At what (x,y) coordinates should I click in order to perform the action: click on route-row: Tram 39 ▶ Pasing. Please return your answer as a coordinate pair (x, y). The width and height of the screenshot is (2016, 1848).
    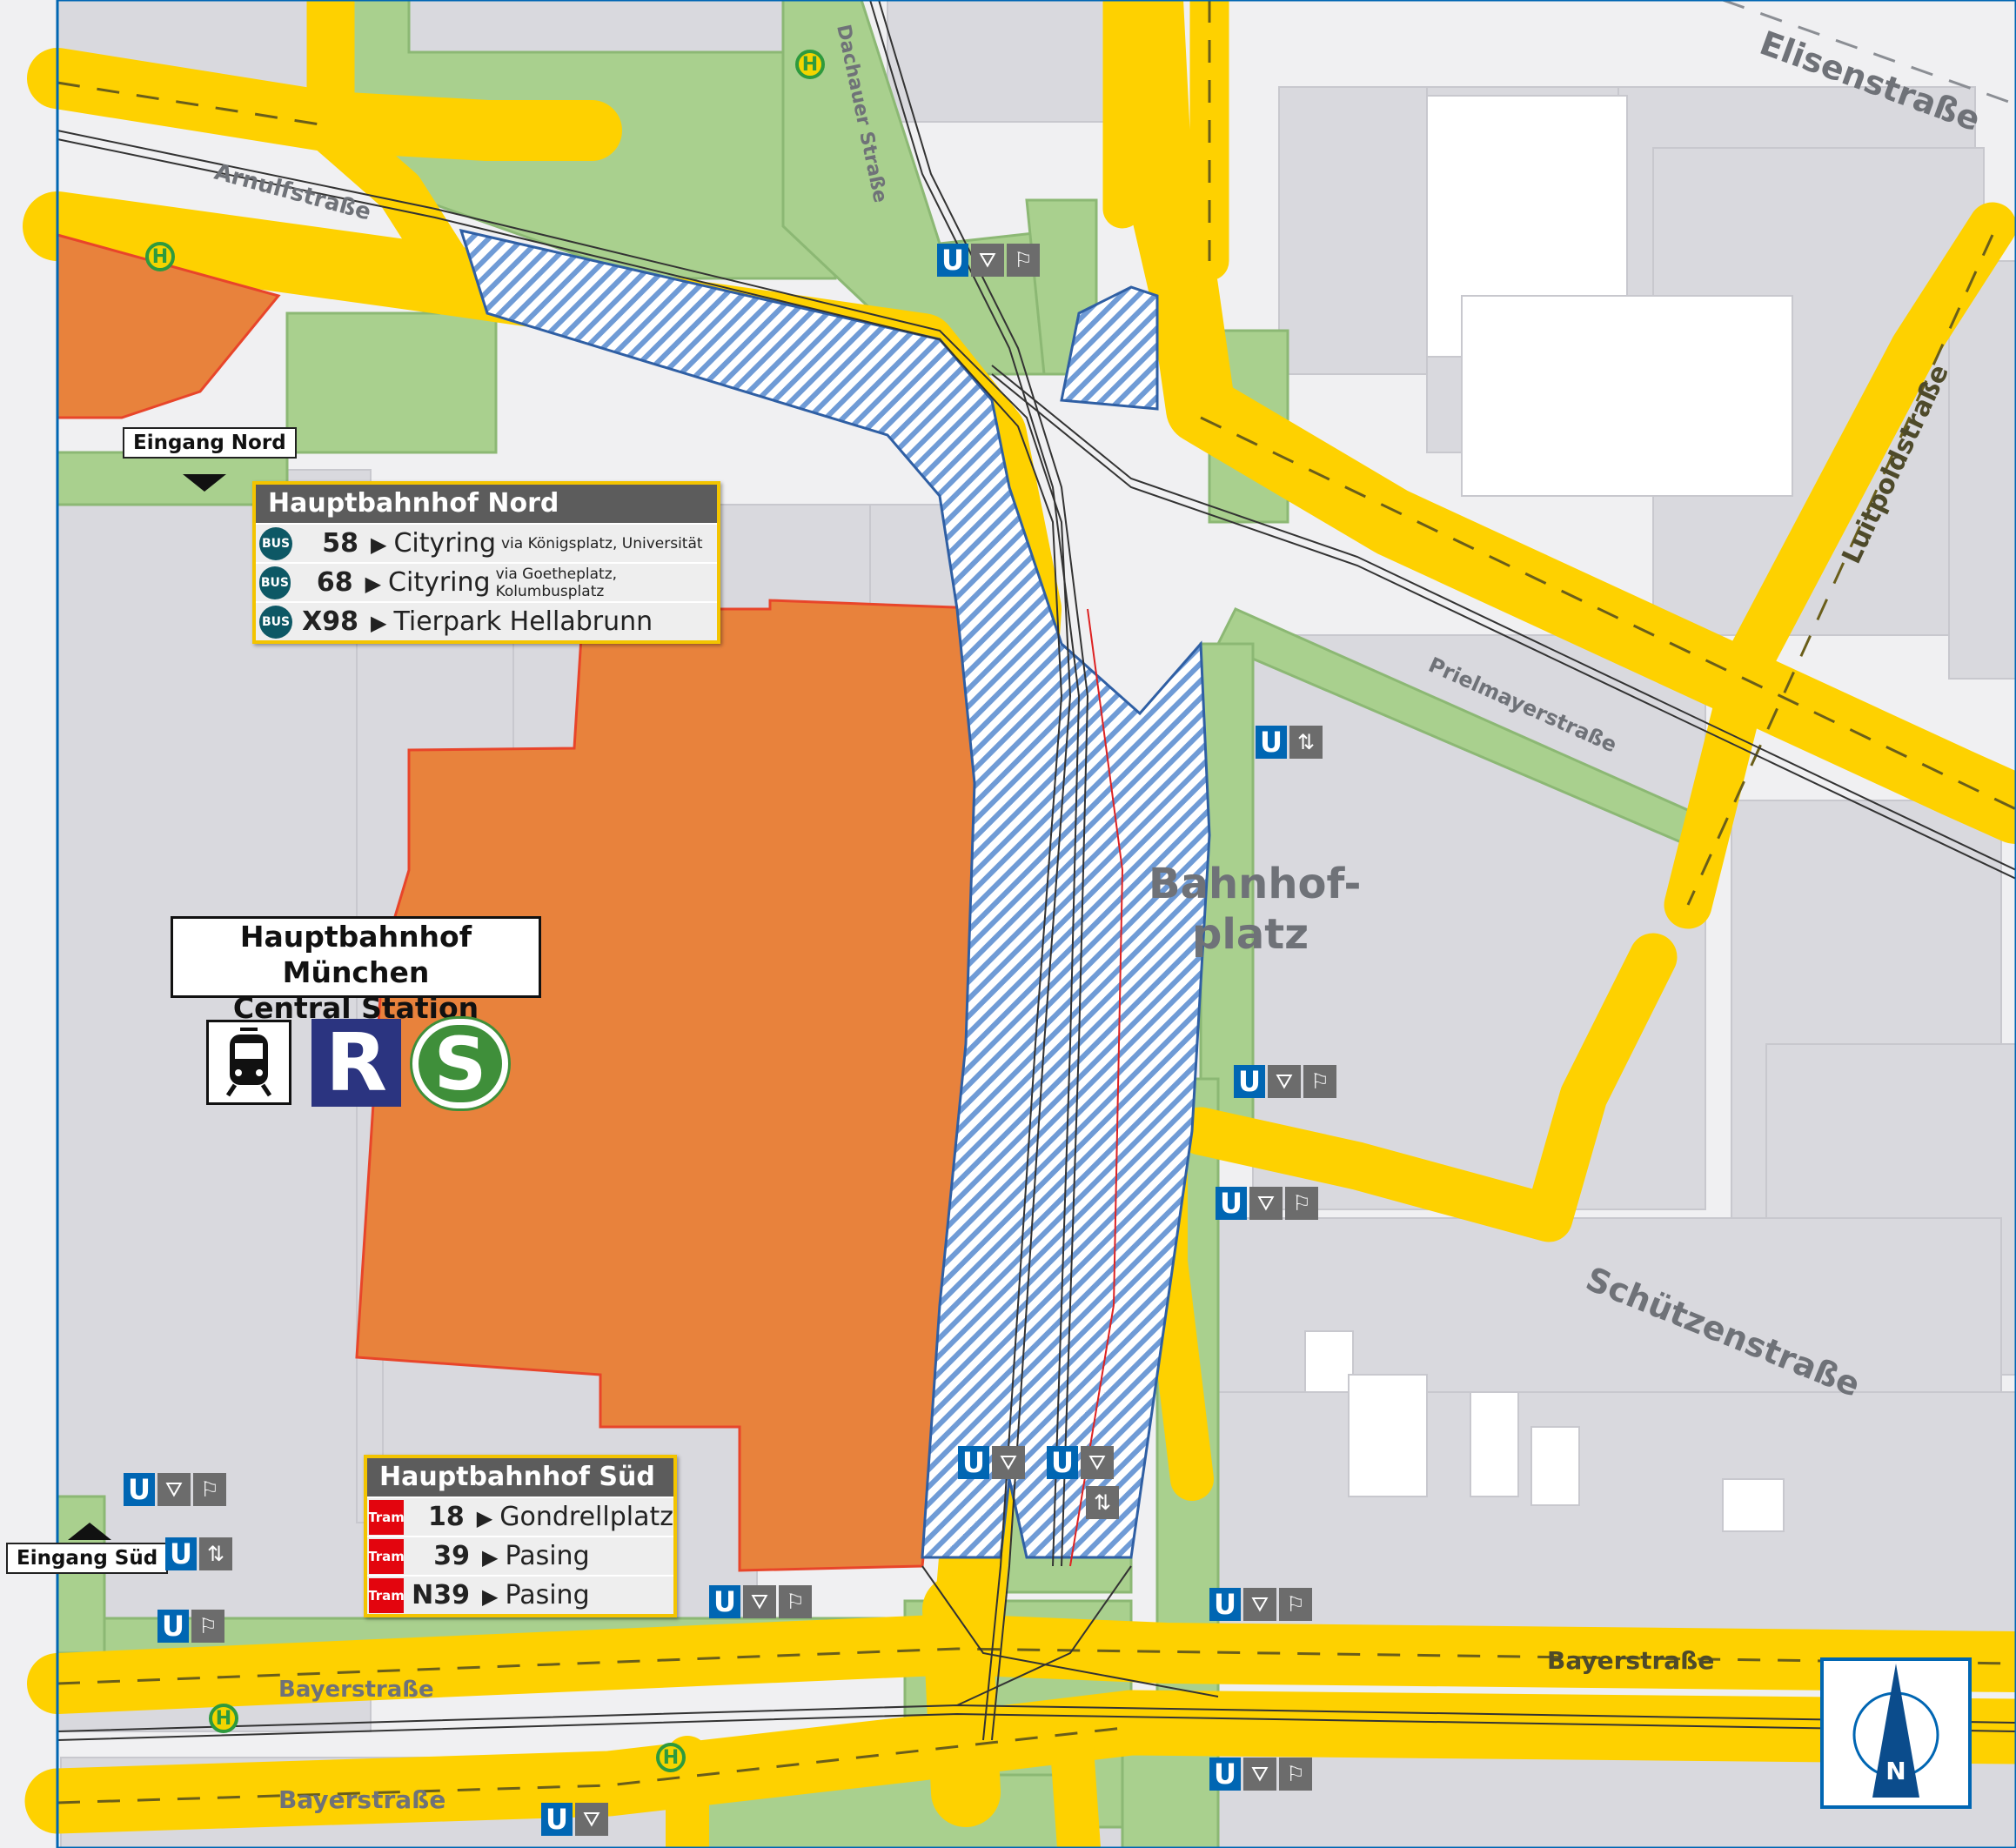
    Looking at the image, I should click on (520, 1555).